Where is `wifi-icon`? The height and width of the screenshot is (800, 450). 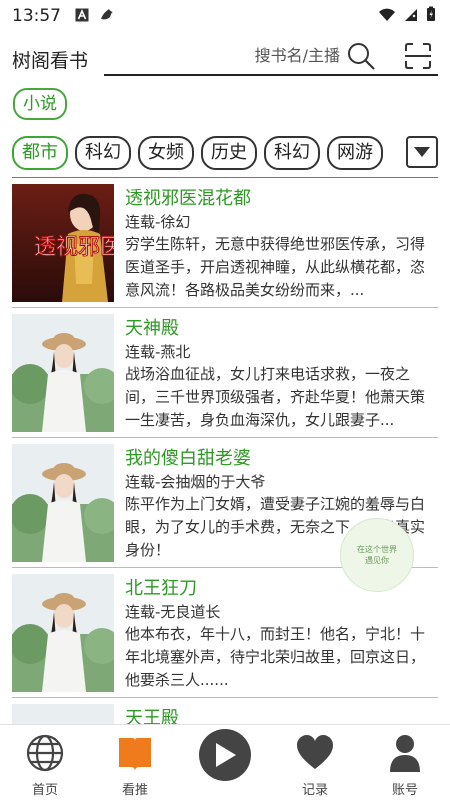
wifi-icon is located at coordinates (387, 16).